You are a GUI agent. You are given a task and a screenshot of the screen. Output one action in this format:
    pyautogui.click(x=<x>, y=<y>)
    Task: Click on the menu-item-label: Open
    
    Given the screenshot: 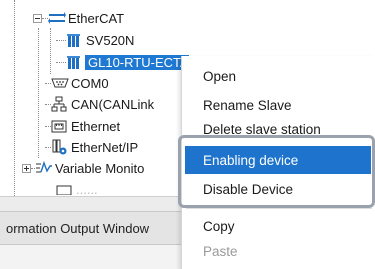 What is the action you would take?
    pyautogui.click(x=220, y=76)
    